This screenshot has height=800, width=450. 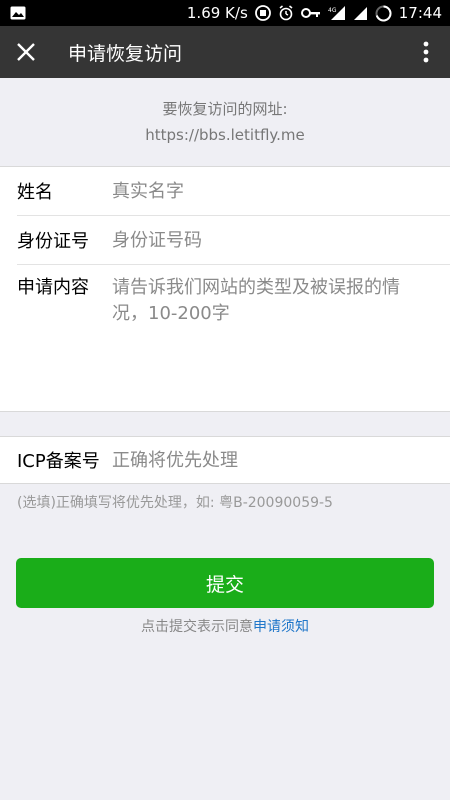 What do you see at coordinates (420, 13) in the screenshot?
I see `clock: 17:44` at bounding box center [420, 13].